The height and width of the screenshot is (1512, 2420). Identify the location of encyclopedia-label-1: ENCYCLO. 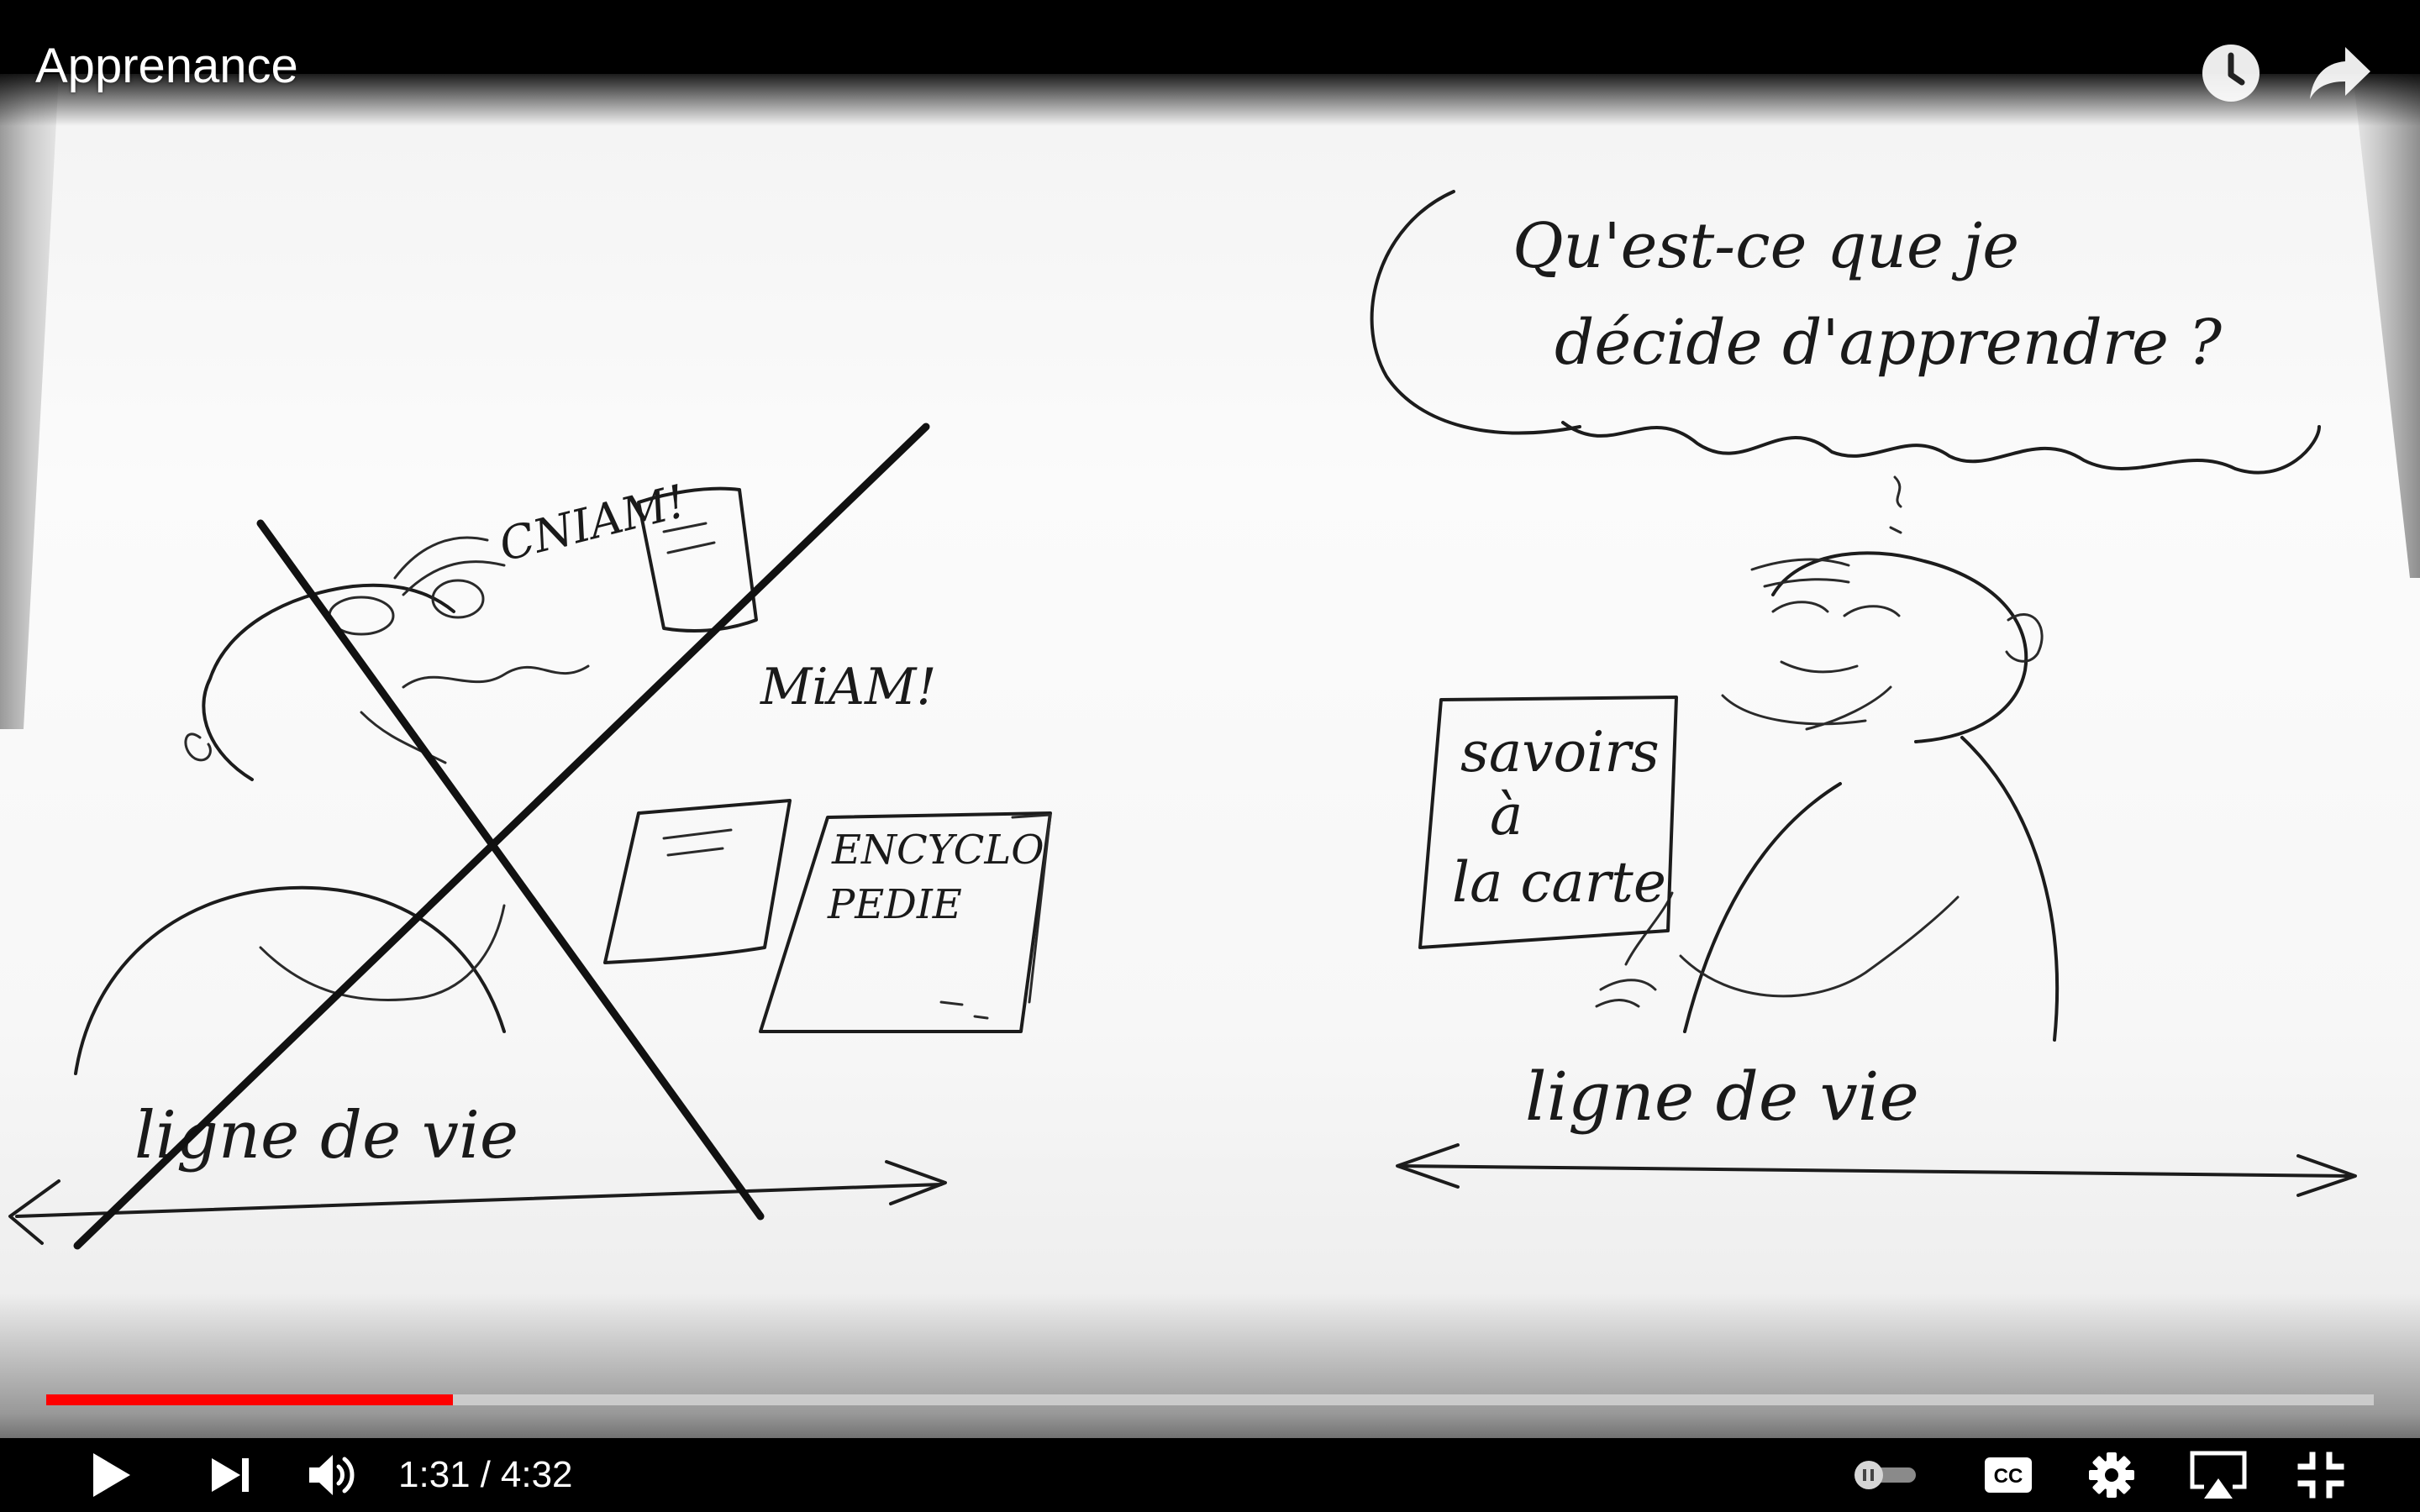
(937, 850).